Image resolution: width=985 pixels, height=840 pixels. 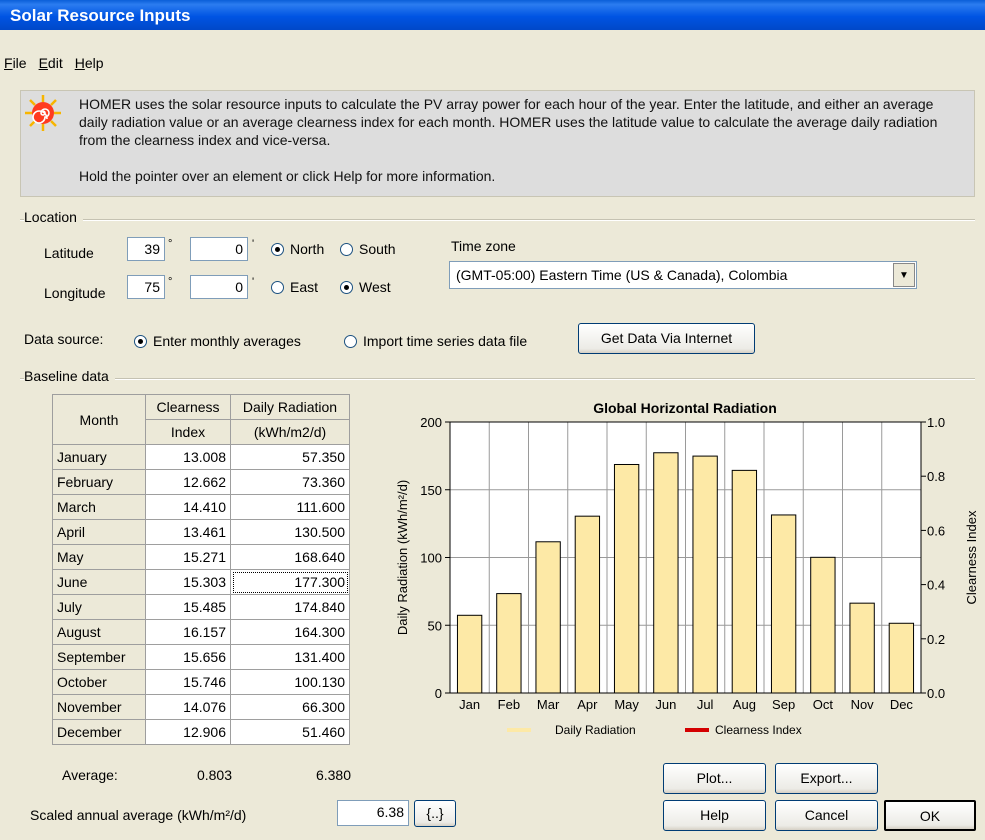 I want to click on radiation-cell: 100.130, so click(x=290, y=682).